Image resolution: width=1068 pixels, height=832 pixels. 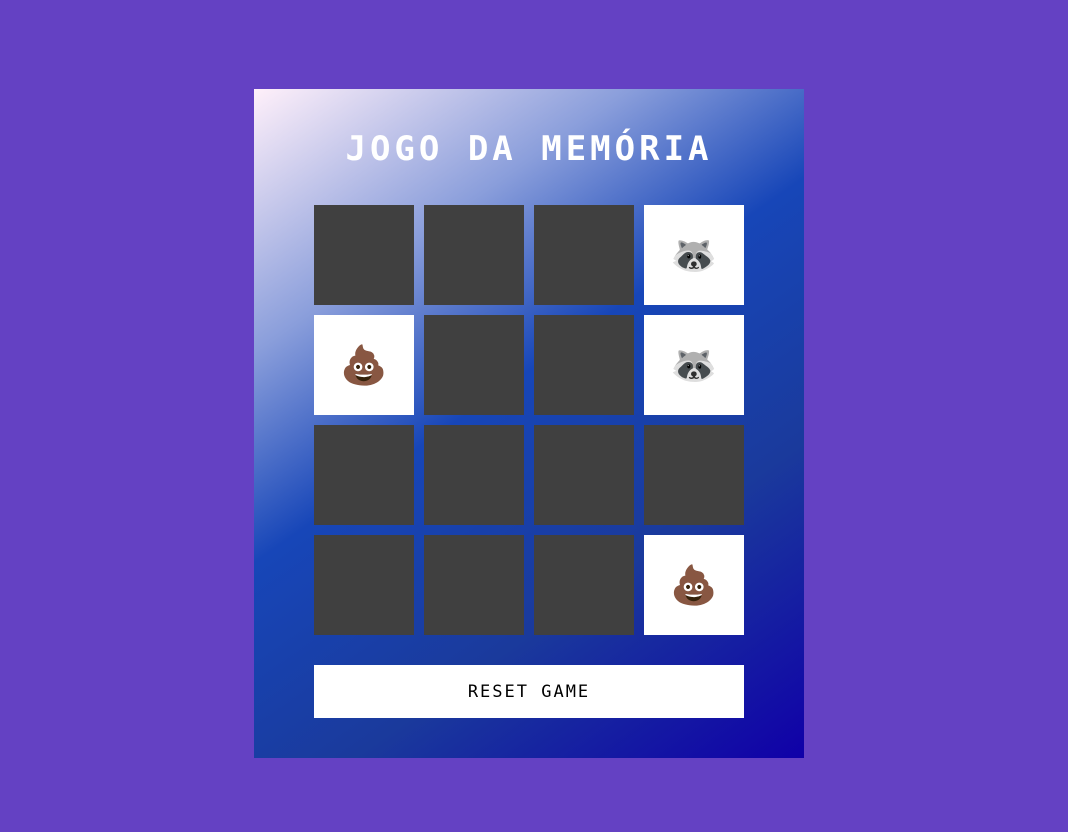 What do you see at coordinates (529, 691) in the screenshot?
I see `reset-game-button: RESET GAME` at bounding box center [529, 691].